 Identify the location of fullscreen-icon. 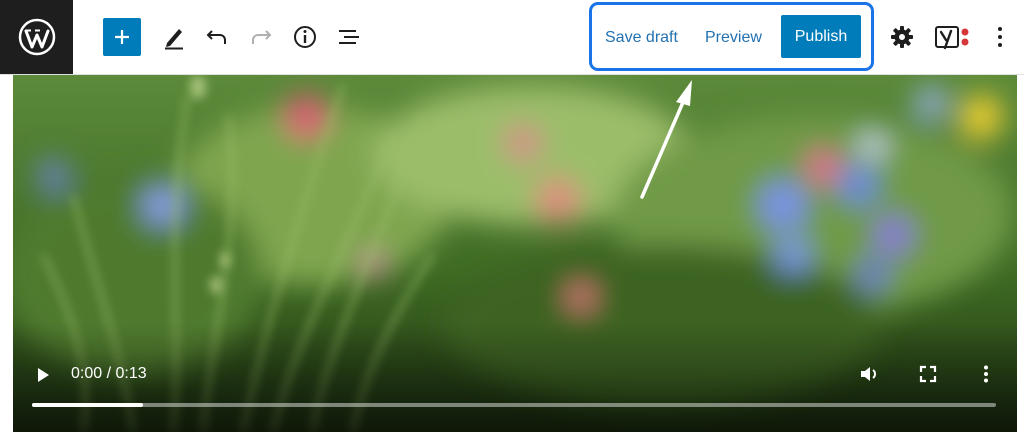
(928, 374).